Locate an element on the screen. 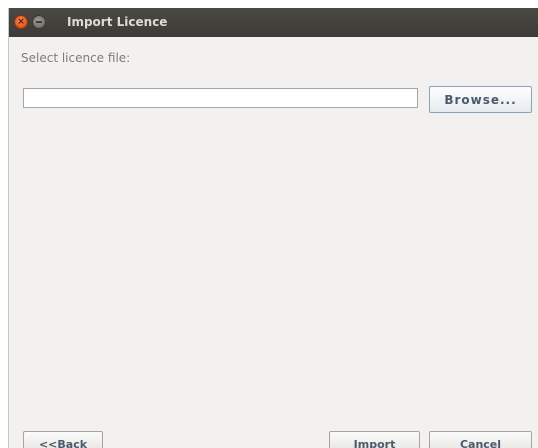 This screenshot has width=538, height=448. select-file-label: Select licence file: is located at coordinates (76, 58).